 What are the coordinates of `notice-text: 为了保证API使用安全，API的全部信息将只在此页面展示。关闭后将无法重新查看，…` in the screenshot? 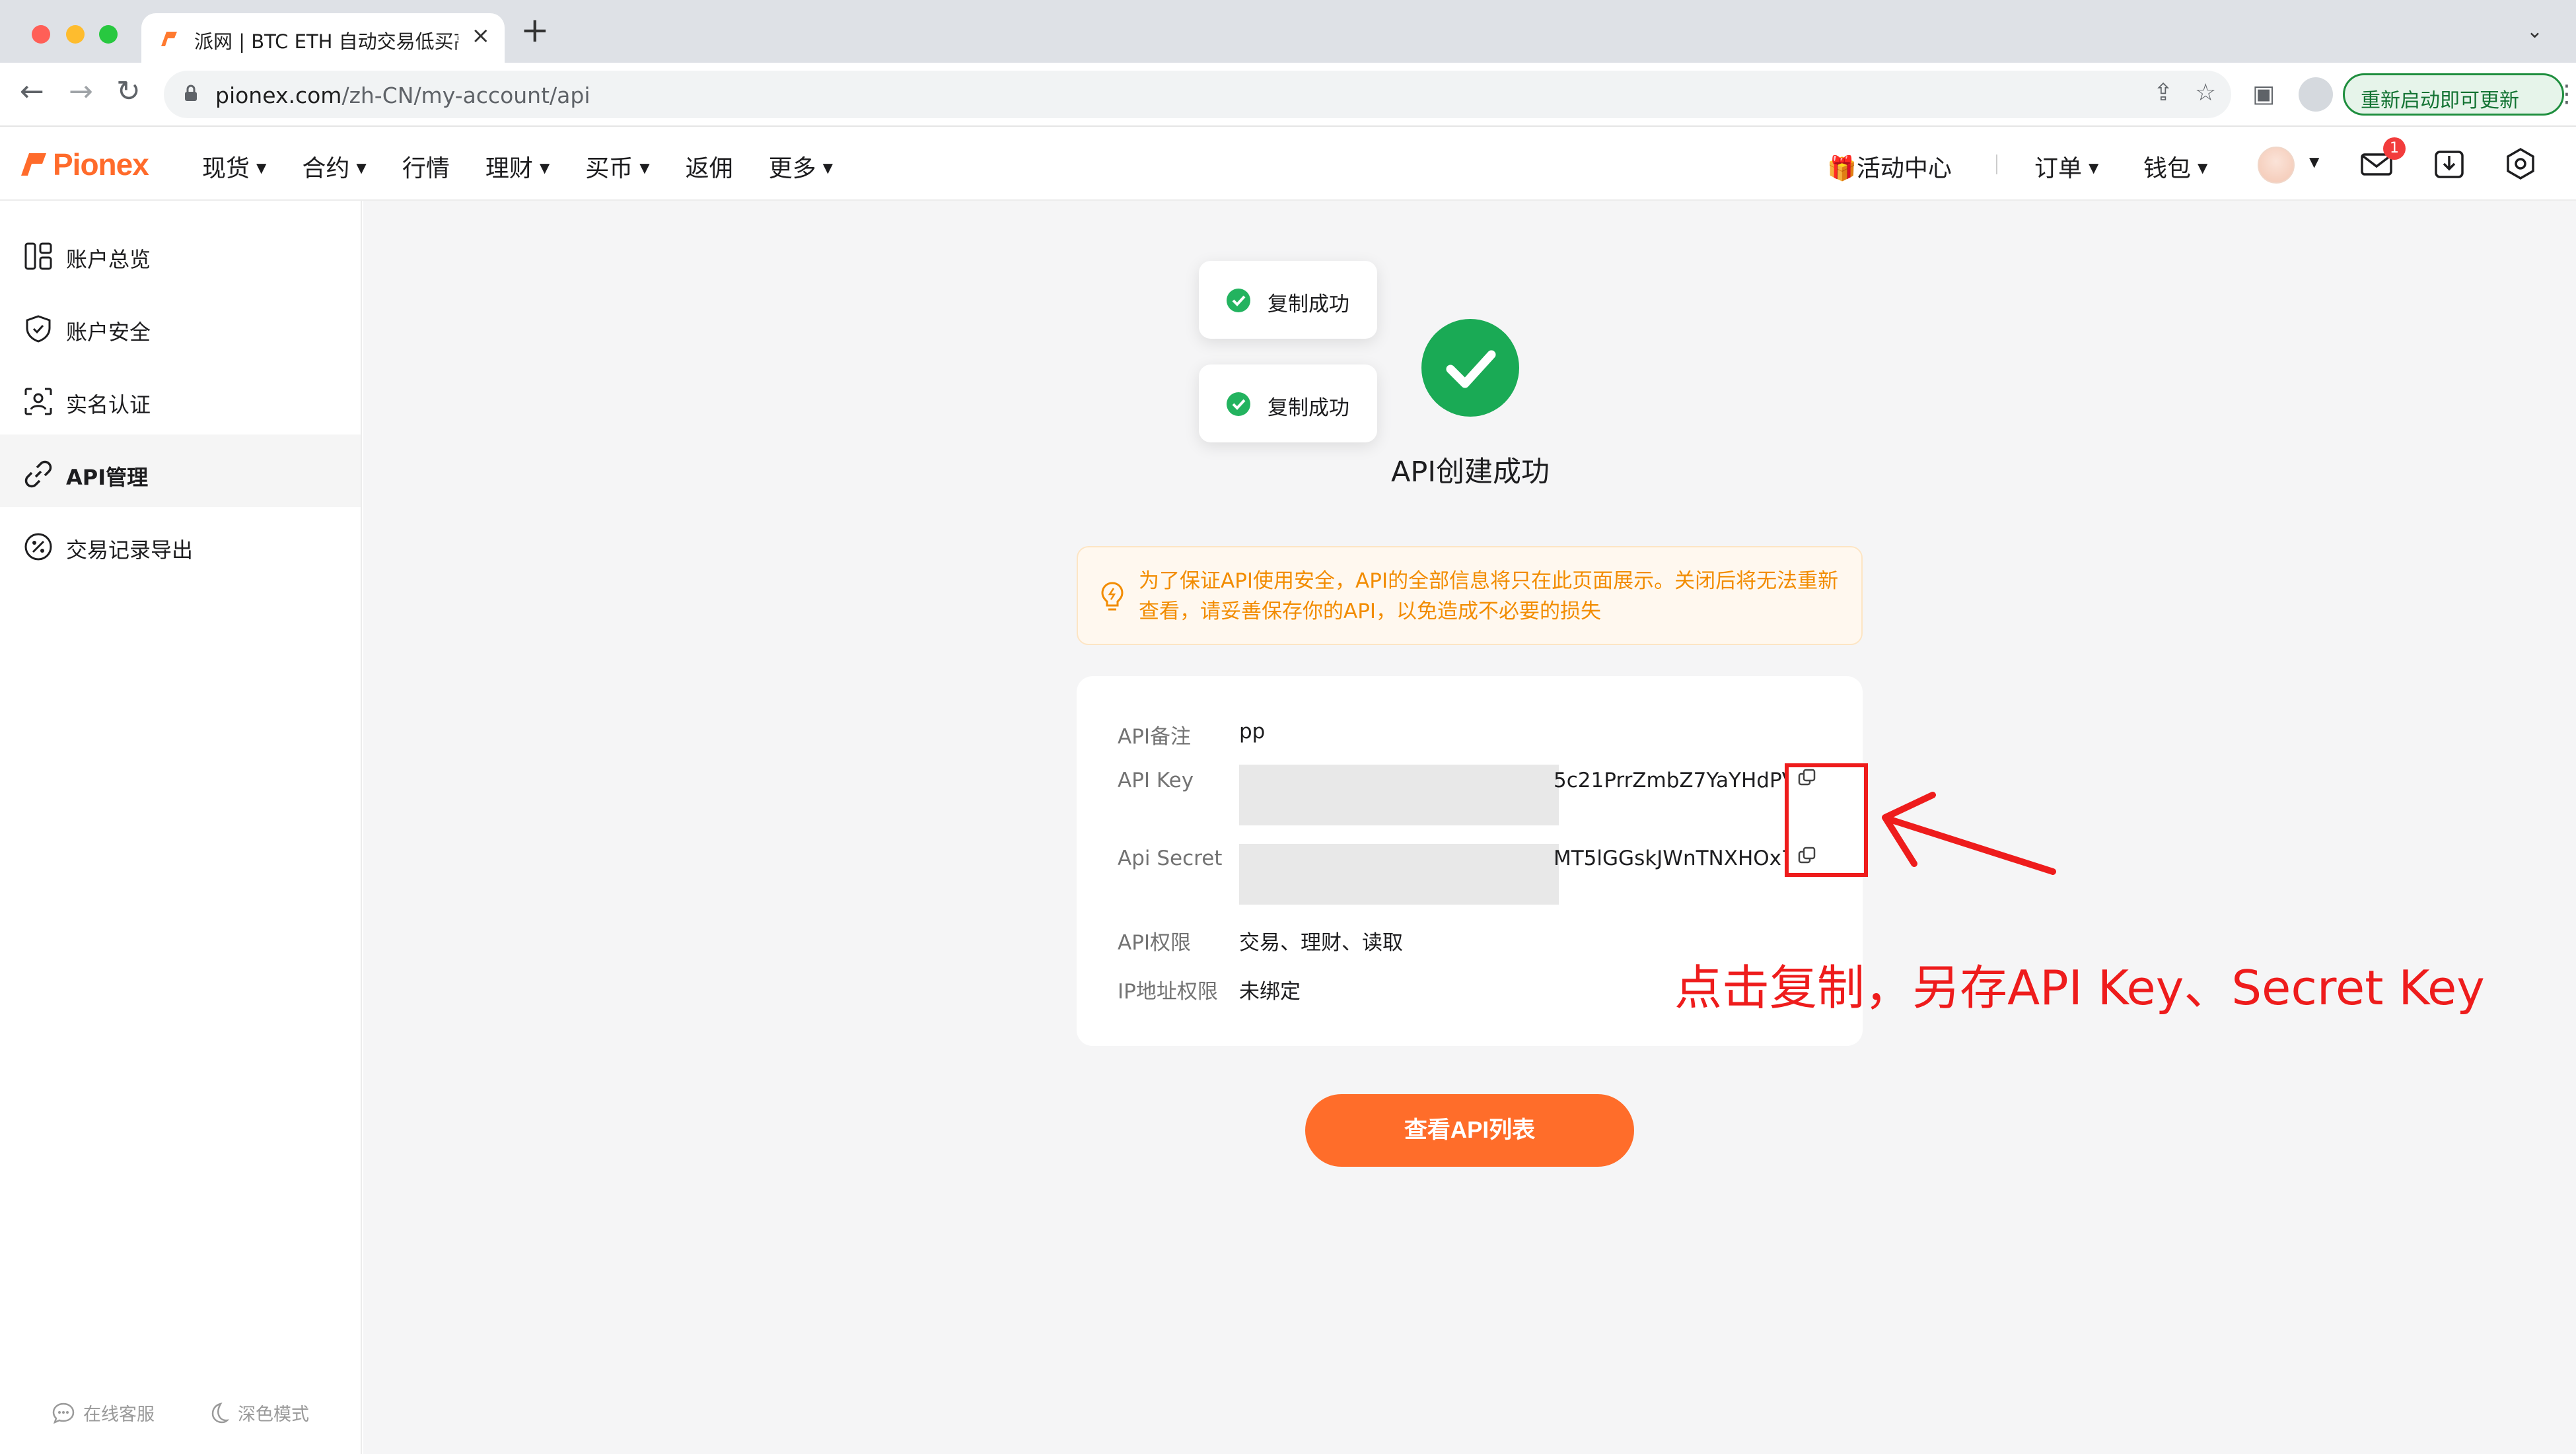 It's located at (1489, 596).